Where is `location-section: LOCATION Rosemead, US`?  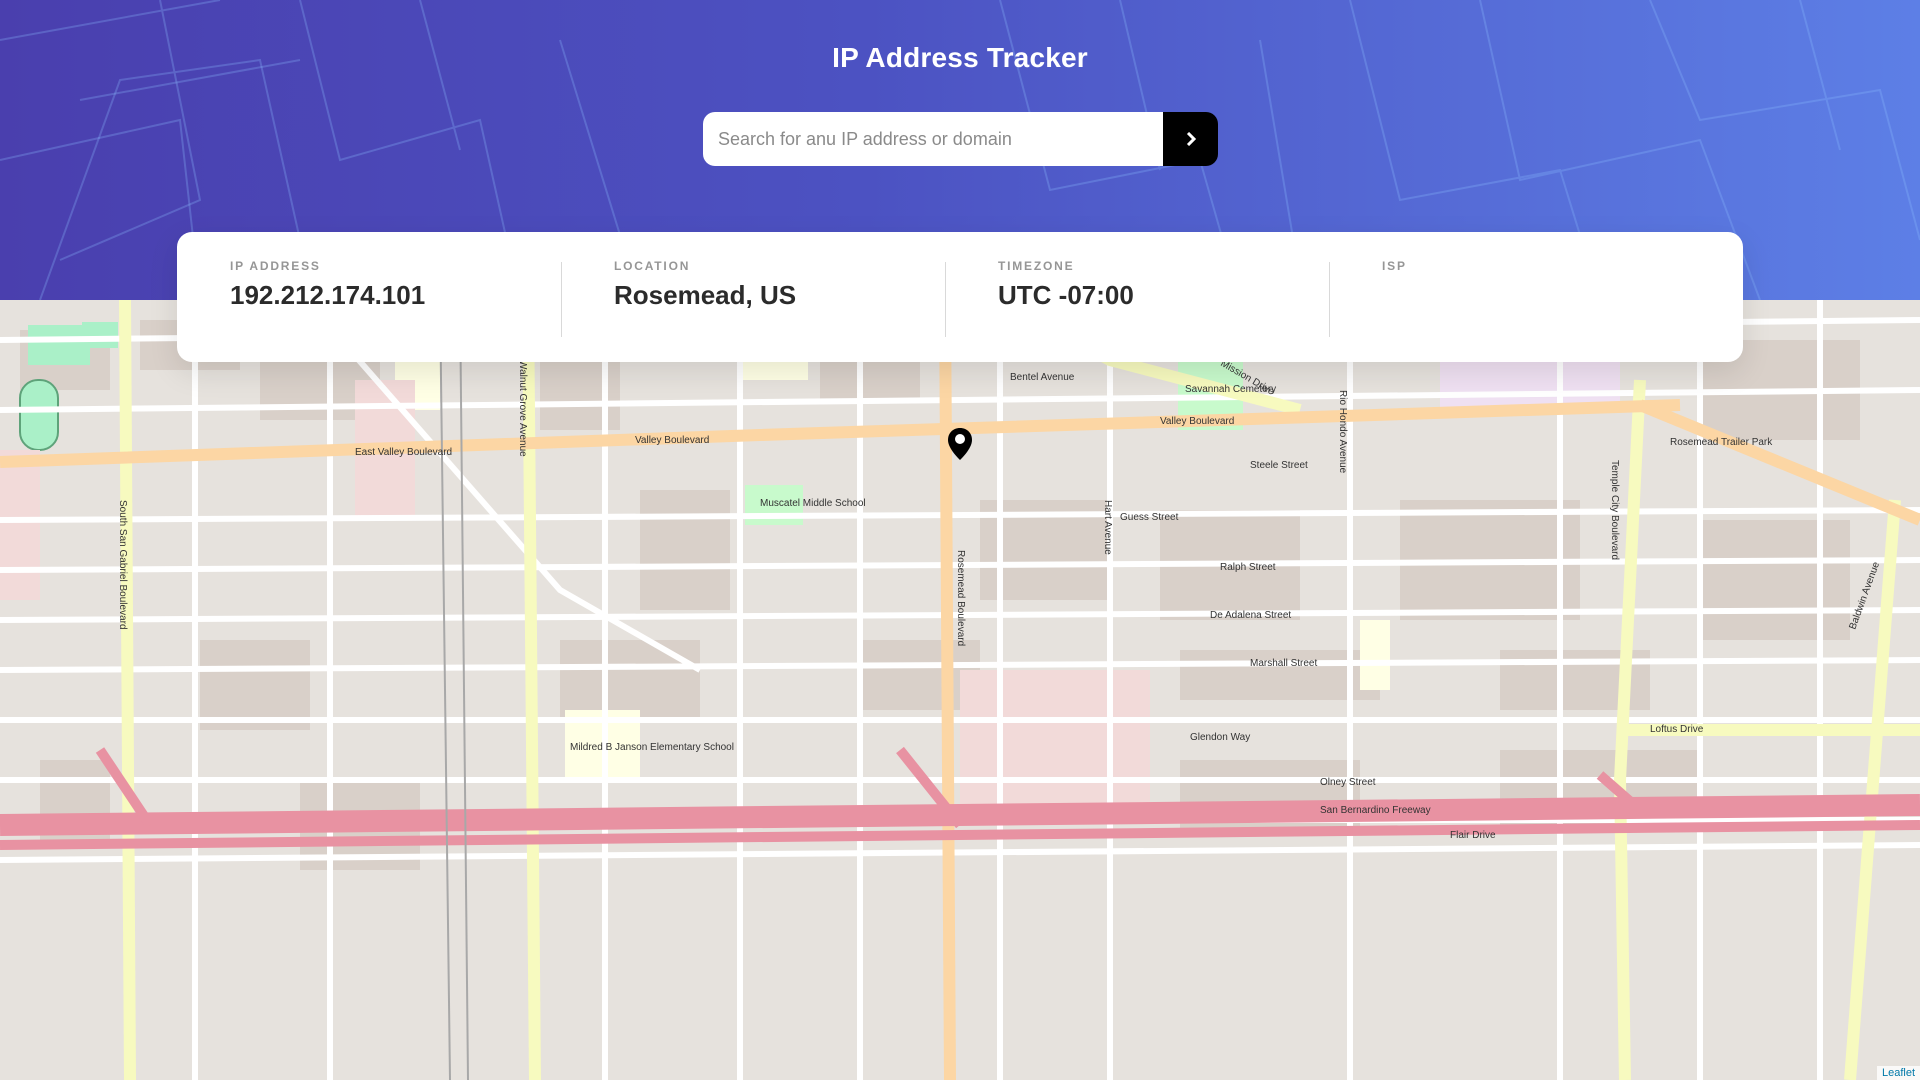 location-section: LOCATION Rosemead, US is located at coordinates (753, 309).